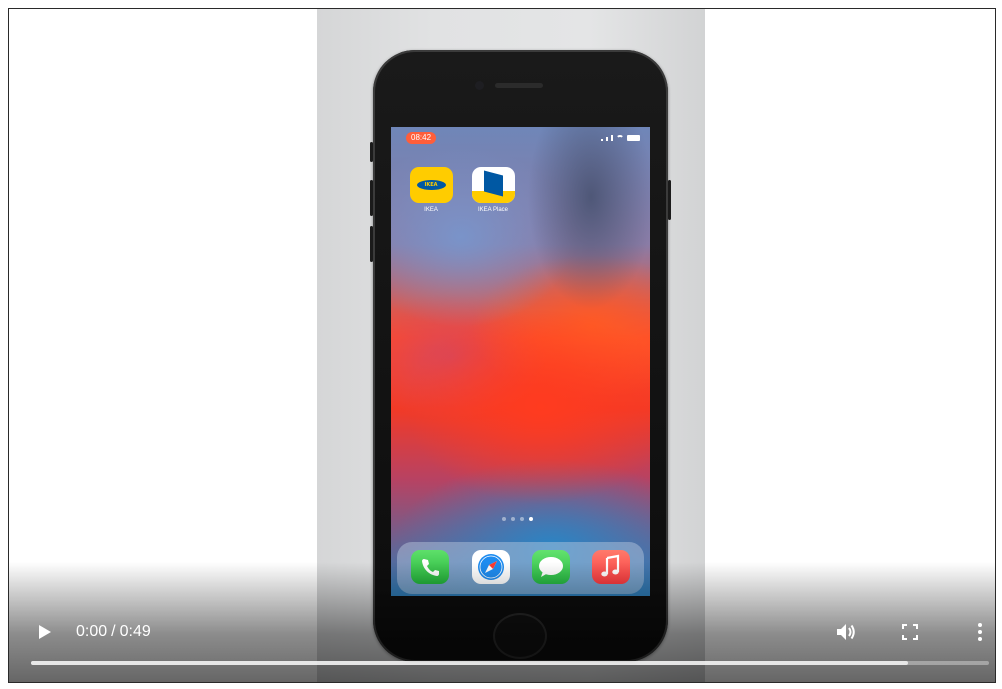  I want to click on current-time: 0:00, so click(92, 631).